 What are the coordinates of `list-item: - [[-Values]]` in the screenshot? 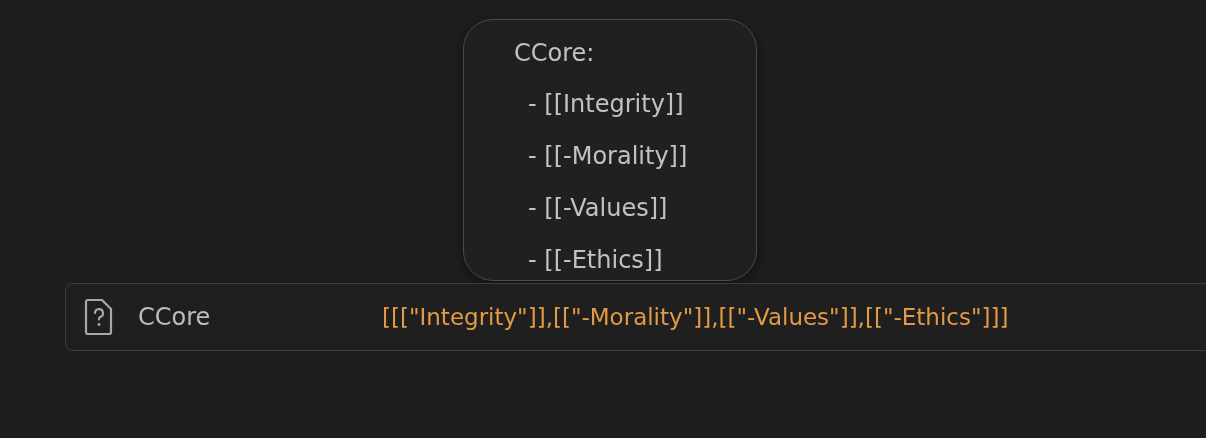 It's located at (598, 208).